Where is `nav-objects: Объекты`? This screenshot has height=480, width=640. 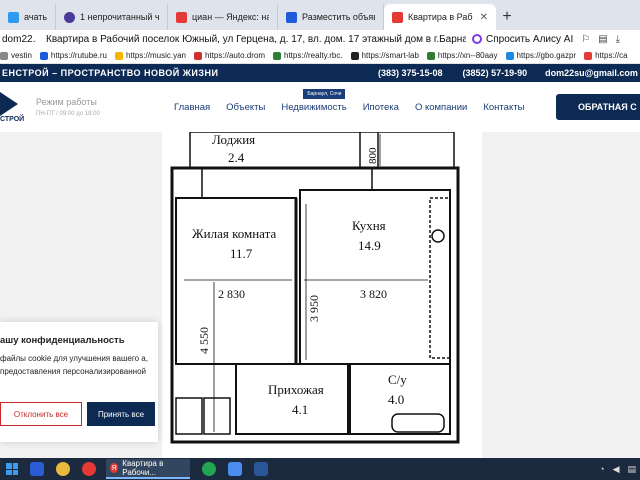
nav-objects: Объекты is located at coordinates (245, 107).